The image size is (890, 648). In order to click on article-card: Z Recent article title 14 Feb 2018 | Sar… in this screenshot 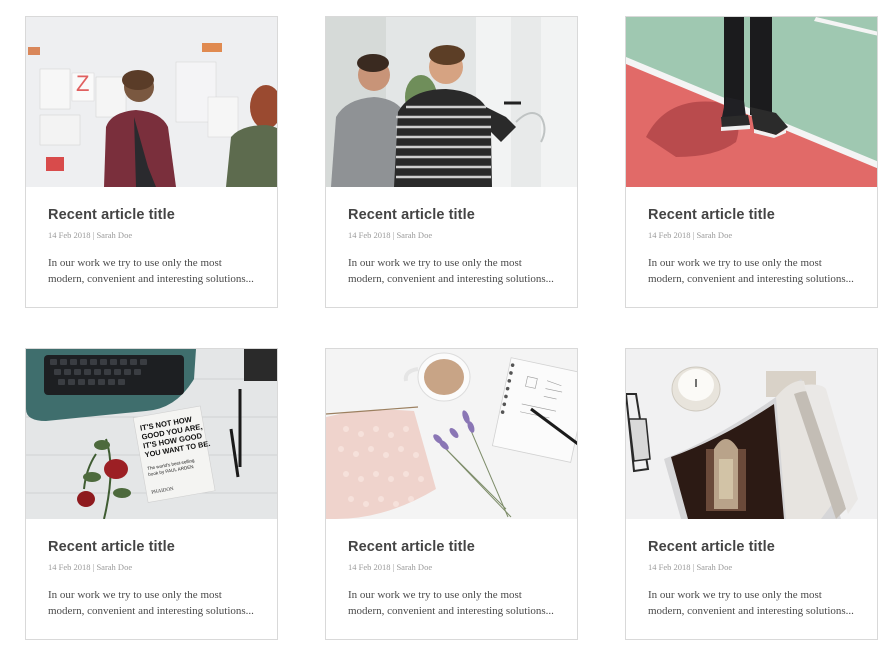, I will do `click(151, 162)`.